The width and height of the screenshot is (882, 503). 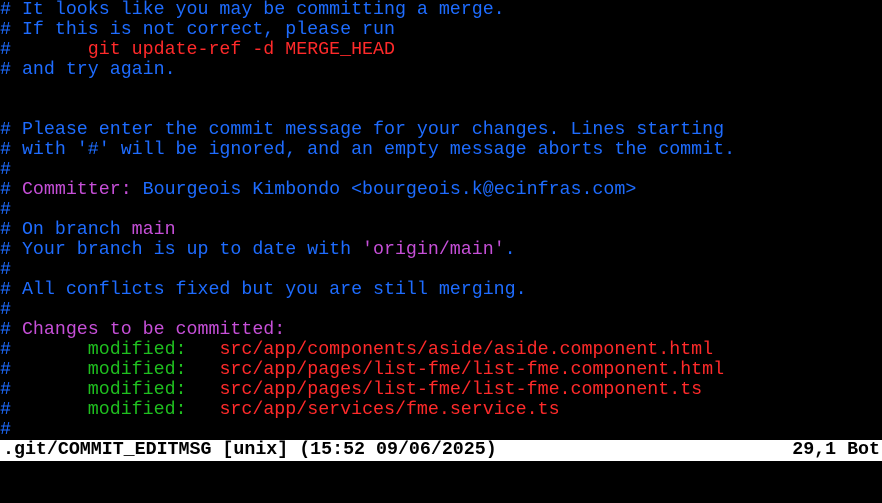 What do you see at coordinates (441, 50) in the screenshot?
I see `editor-line: # git update-ref -d MERGE_HEAD` at bounding box center [441, 50].